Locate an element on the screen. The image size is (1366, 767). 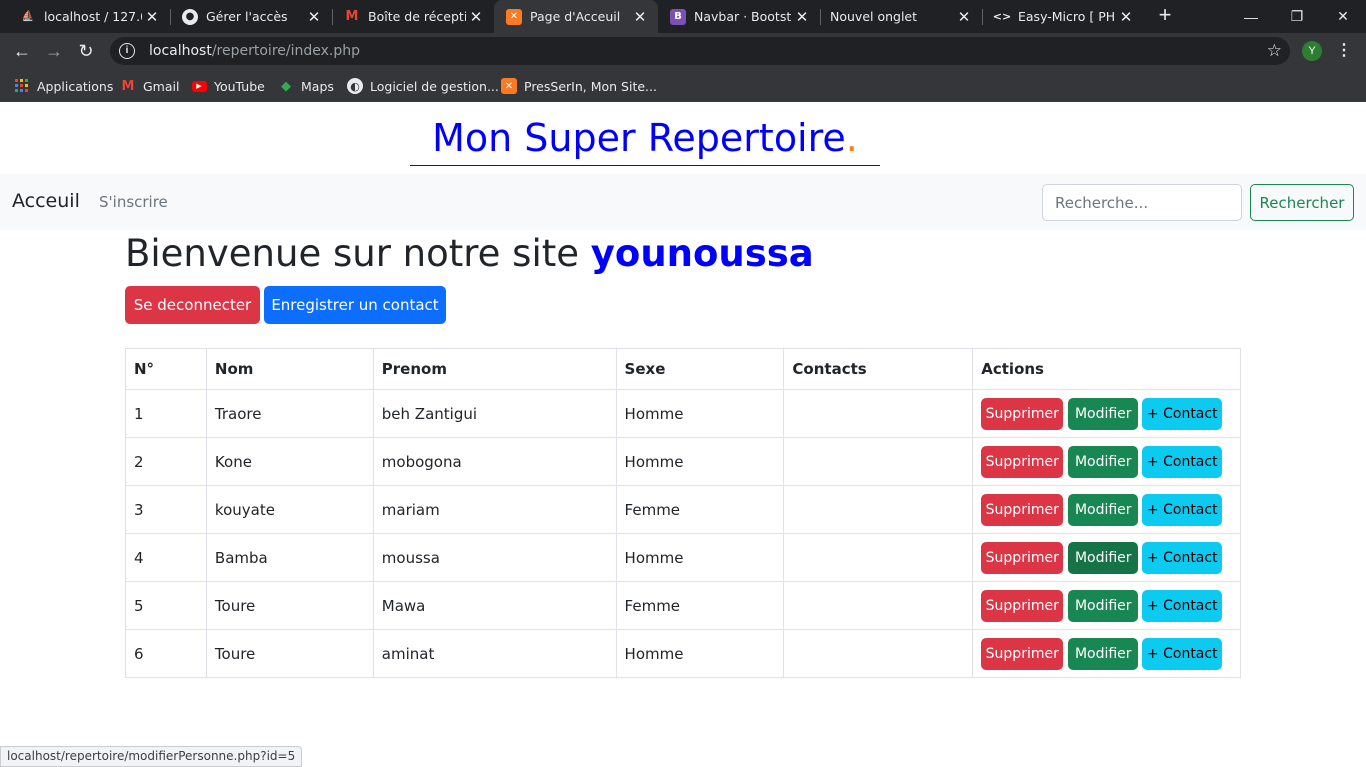
info-icon: i is located at coordinates (127, 51).